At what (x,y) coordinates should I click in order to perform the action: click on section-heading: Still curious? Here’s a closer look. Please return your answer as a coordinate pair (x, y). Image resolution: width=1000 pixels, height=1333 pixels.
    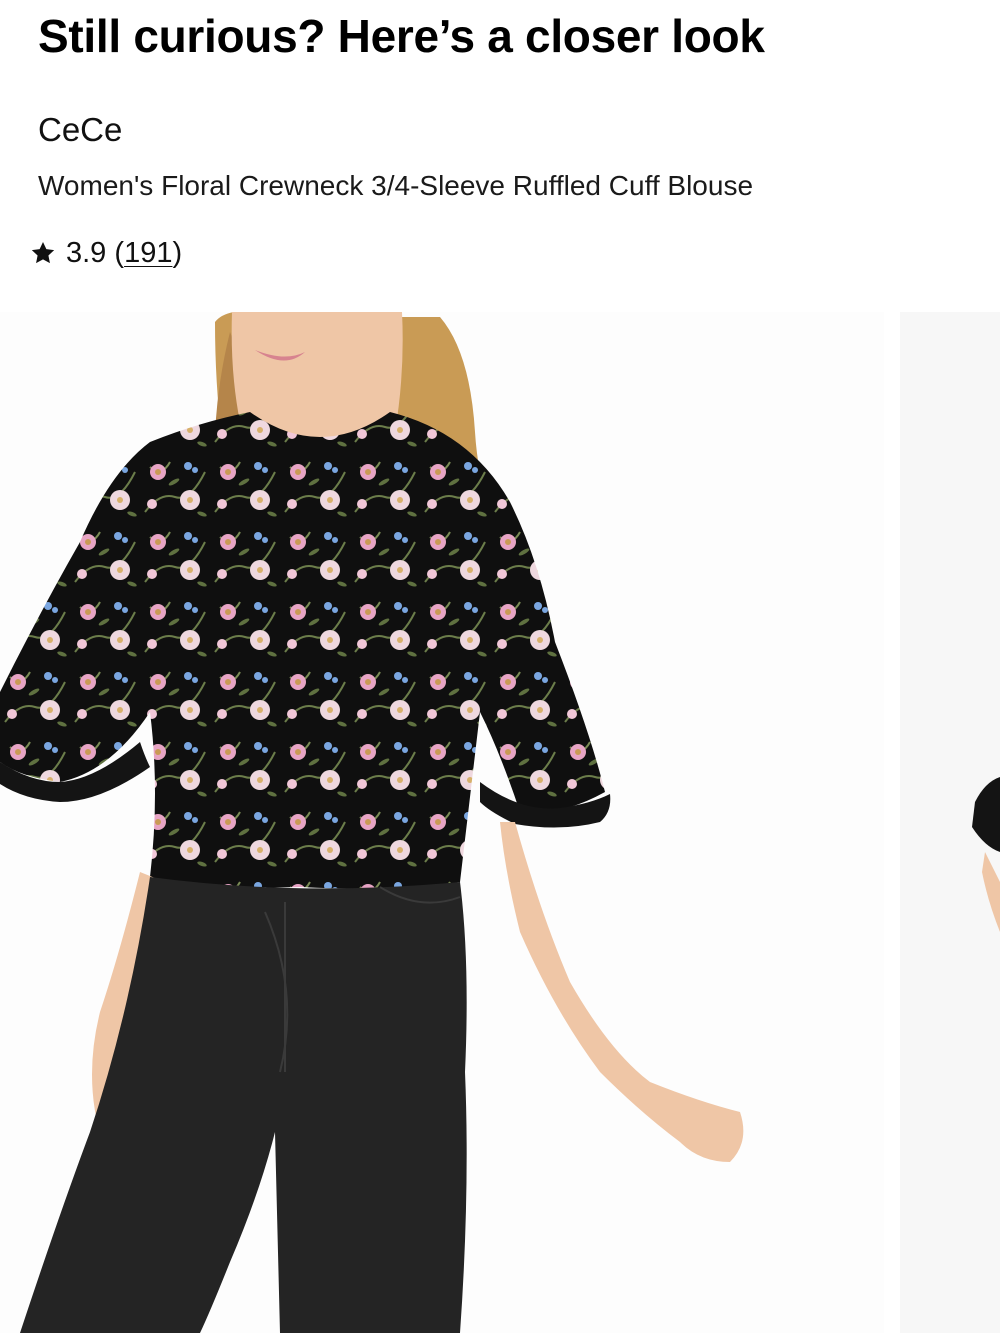
    Looking at the image, I should click on (401, 36).